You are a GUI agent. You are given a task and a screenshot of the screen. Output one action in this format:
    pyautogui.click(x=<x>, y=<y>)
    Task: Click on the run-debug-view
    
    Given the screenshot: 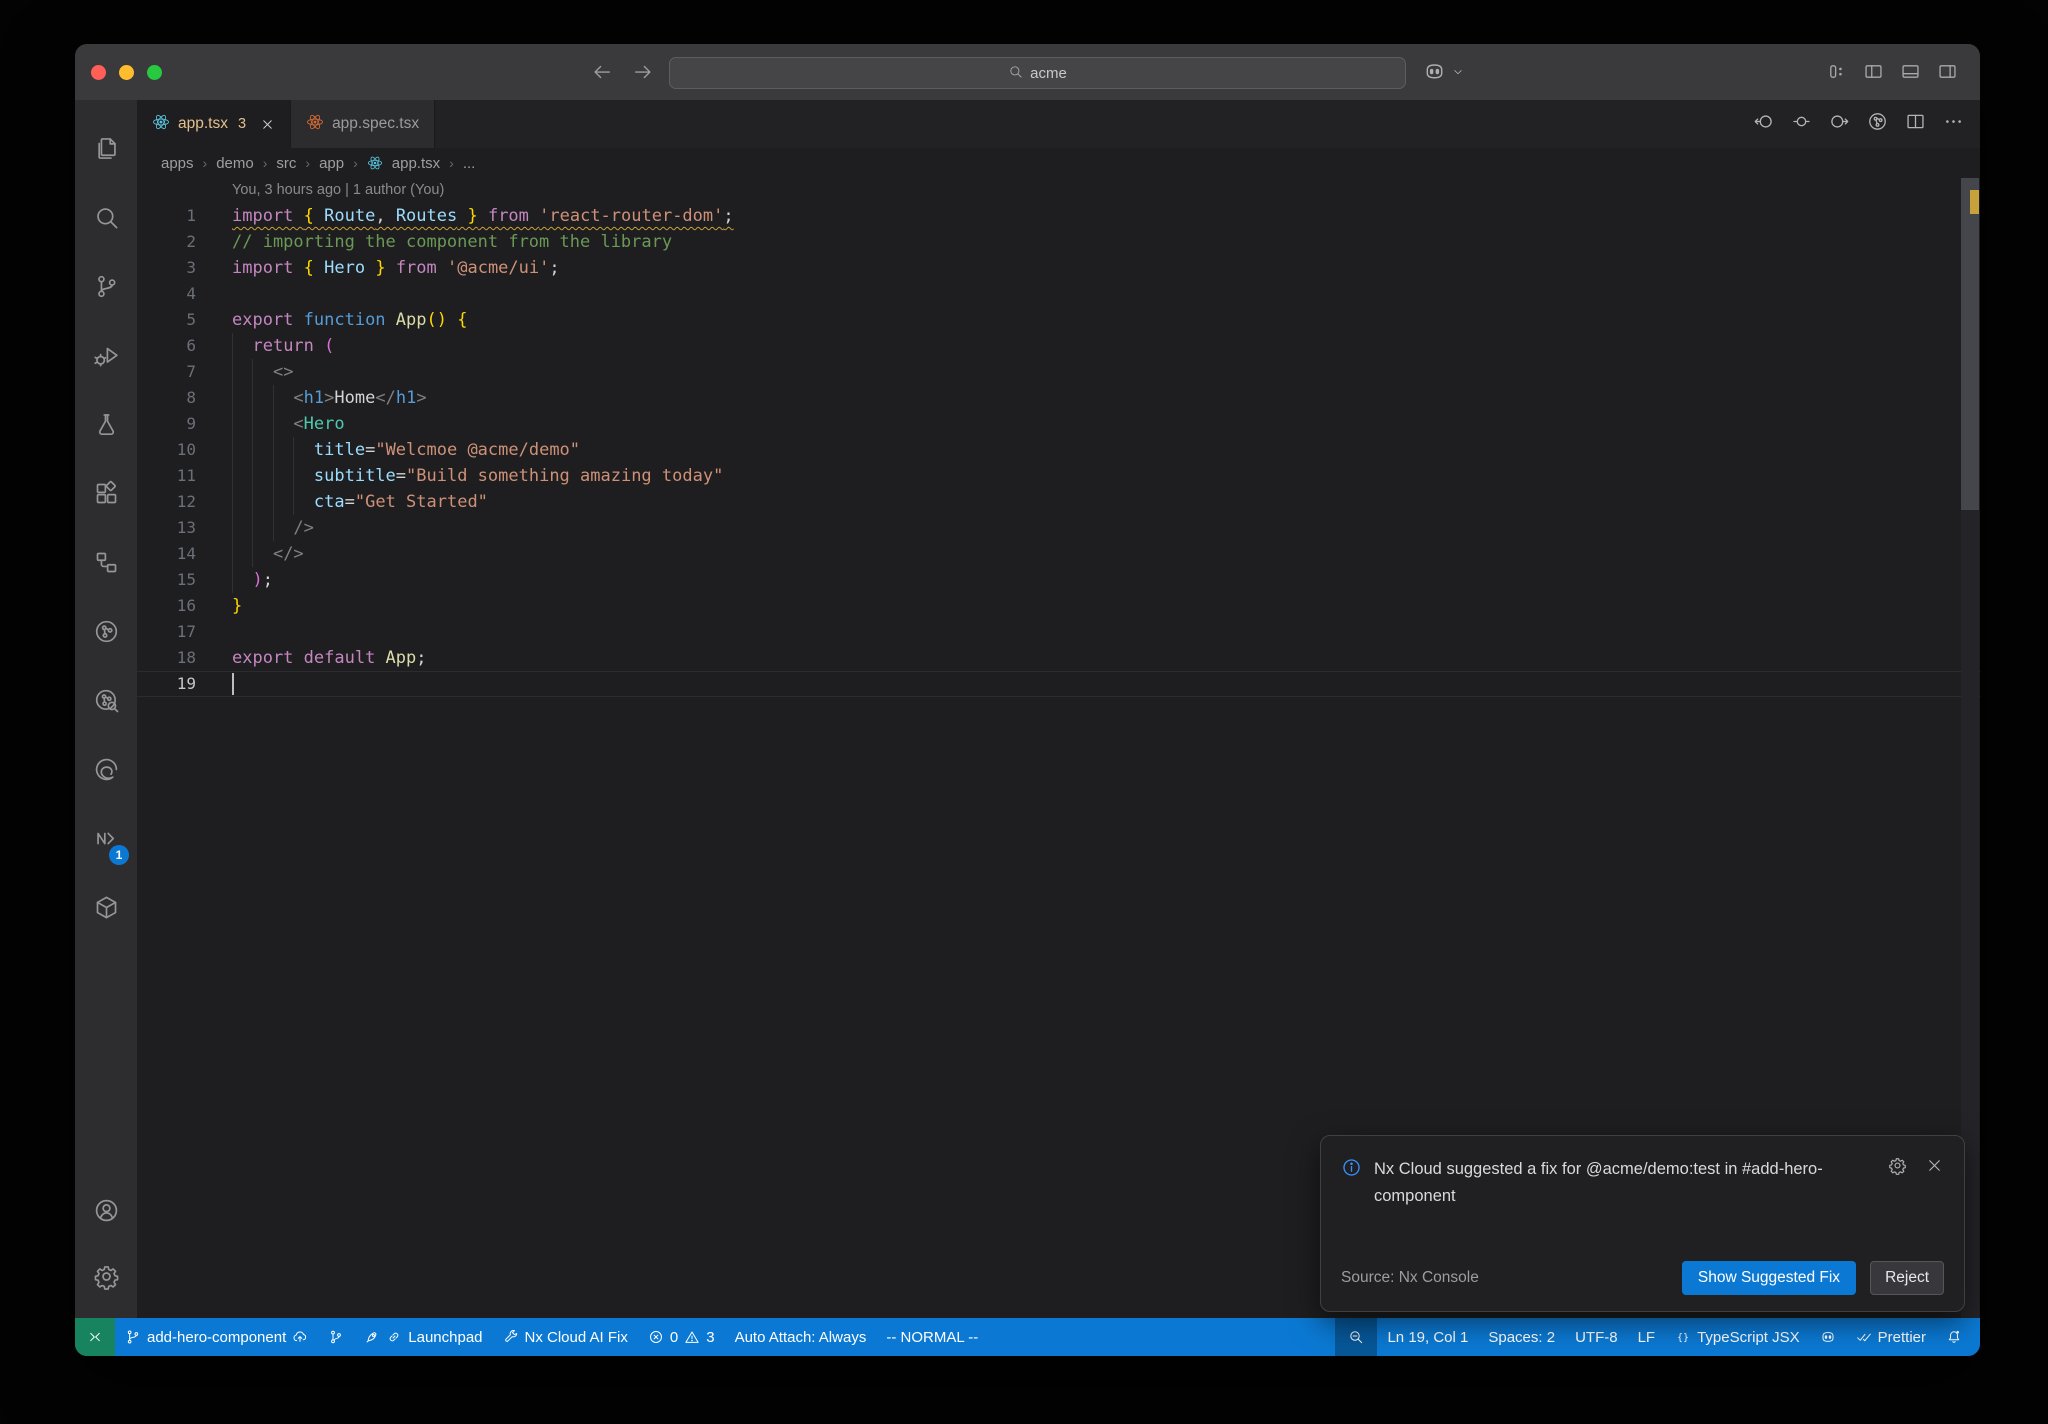 What is the action you would take?
    pyautogui.click(x=106, y=357)
    